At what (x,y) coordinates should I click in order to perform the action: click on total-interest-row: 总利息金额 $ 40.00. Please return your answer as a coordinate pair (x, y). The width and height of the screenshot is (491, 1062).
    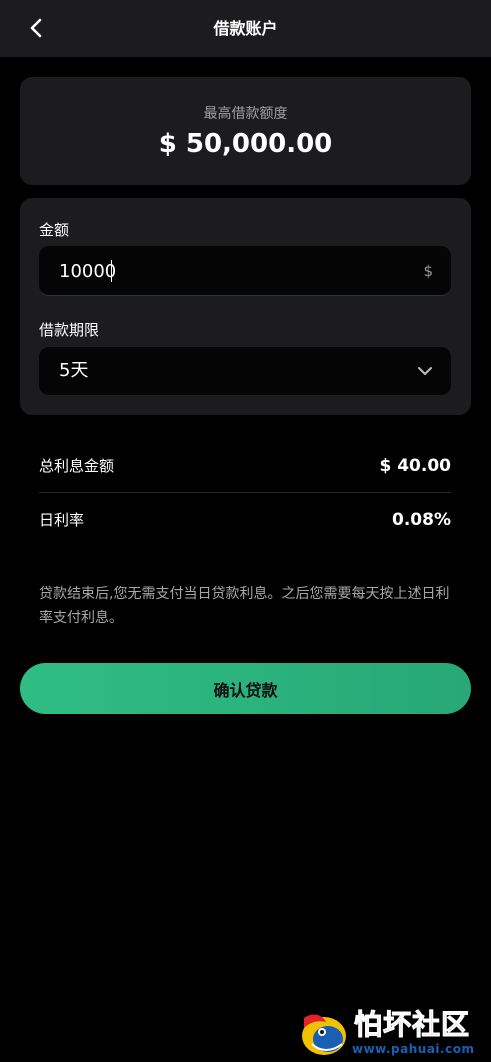
    Looking at the image, I should click on (245, 466).